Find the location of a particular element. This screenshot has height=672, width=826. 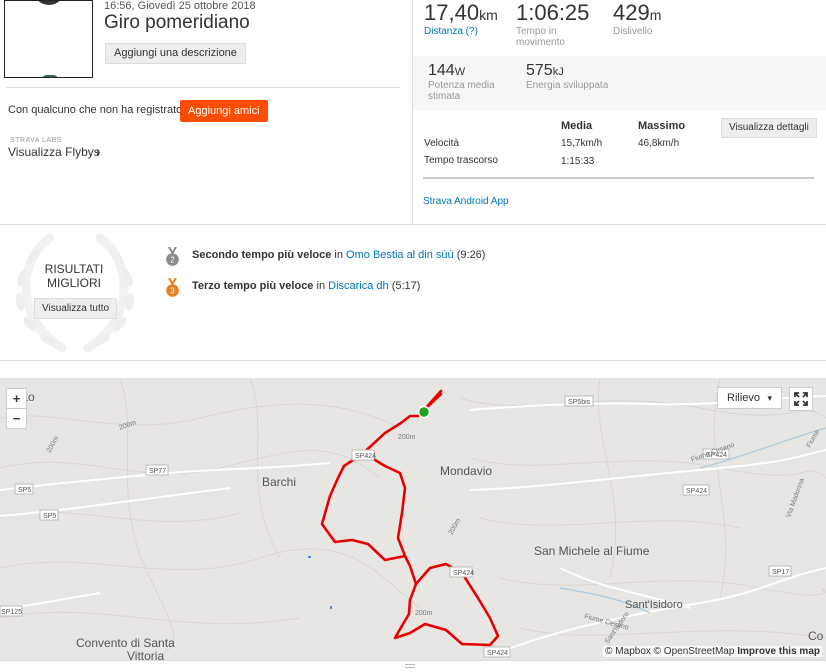

achievement-time: (5:17) is located at coordinates (404, 286).